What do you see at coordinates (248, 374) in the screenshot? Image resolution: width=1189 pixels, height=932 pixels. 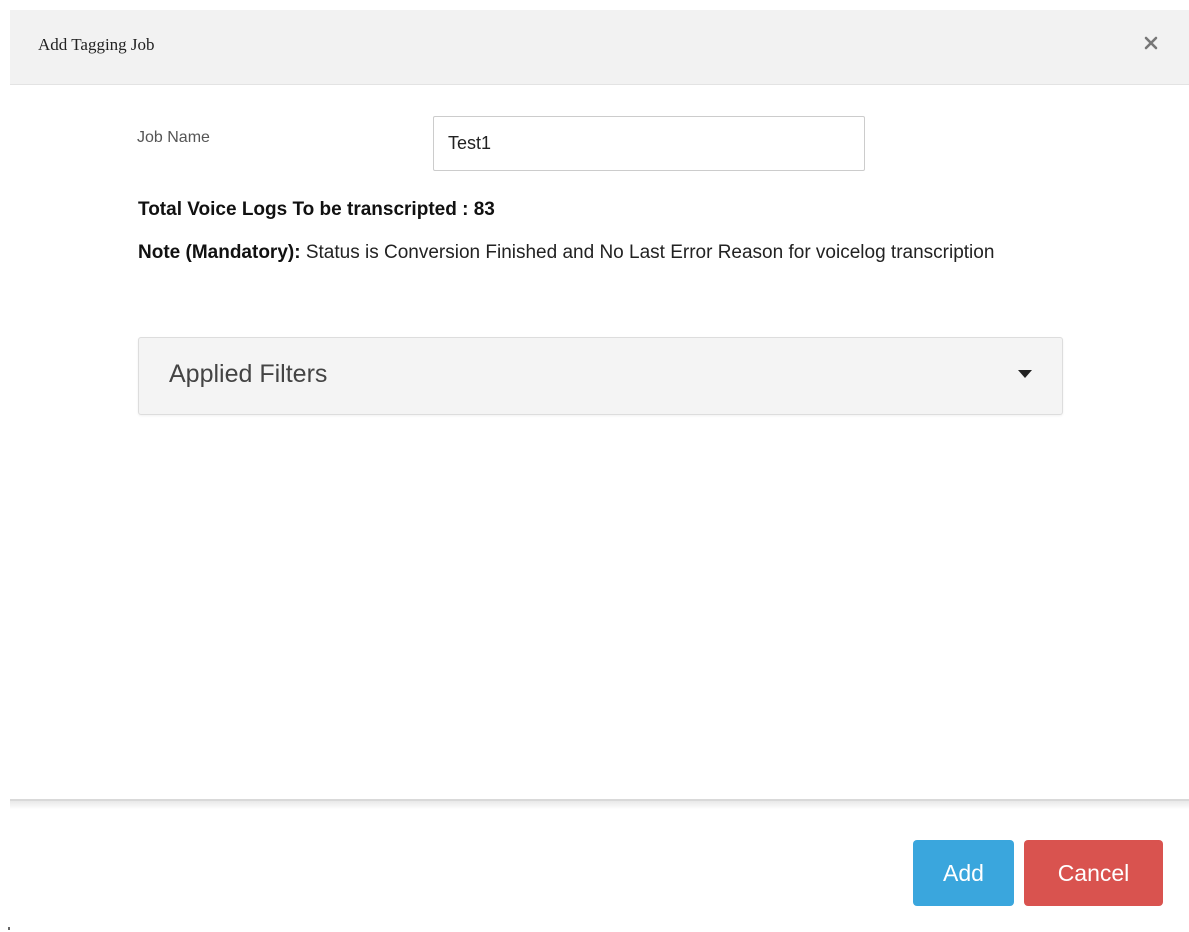 I see `applied-filters-title: Applied Filters` at bounding box center [248, 374].